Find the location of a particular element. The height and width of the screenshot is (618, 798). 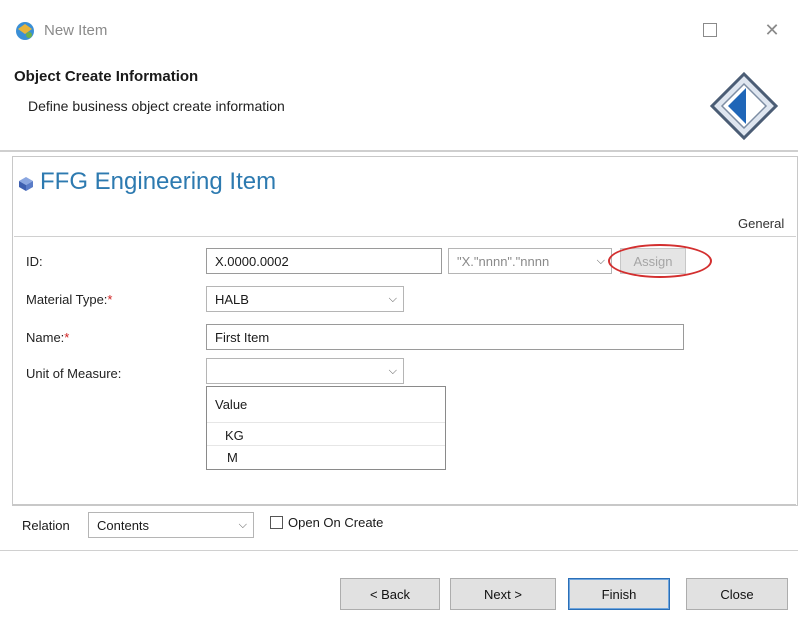

dropdown-option: KG is located at coordinates (326, 435).